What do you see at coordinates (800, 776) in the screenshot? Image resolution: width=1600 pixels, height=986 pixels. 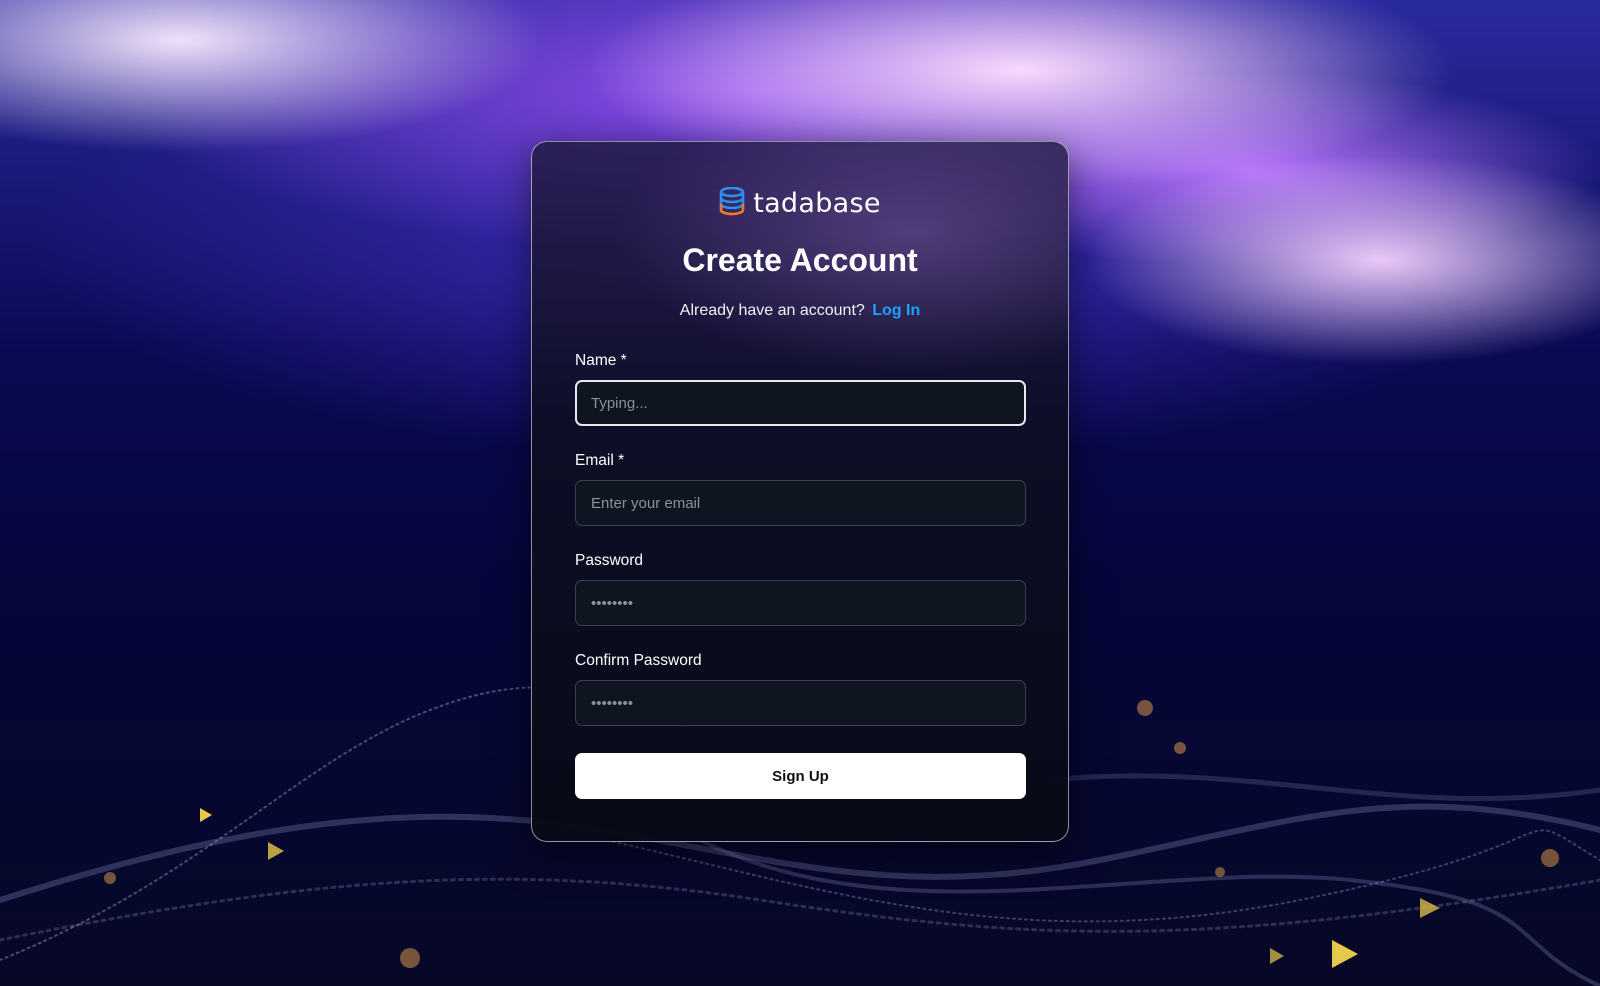 I see `sign-up-button: Sign Up` at bounding box center [800, 776].